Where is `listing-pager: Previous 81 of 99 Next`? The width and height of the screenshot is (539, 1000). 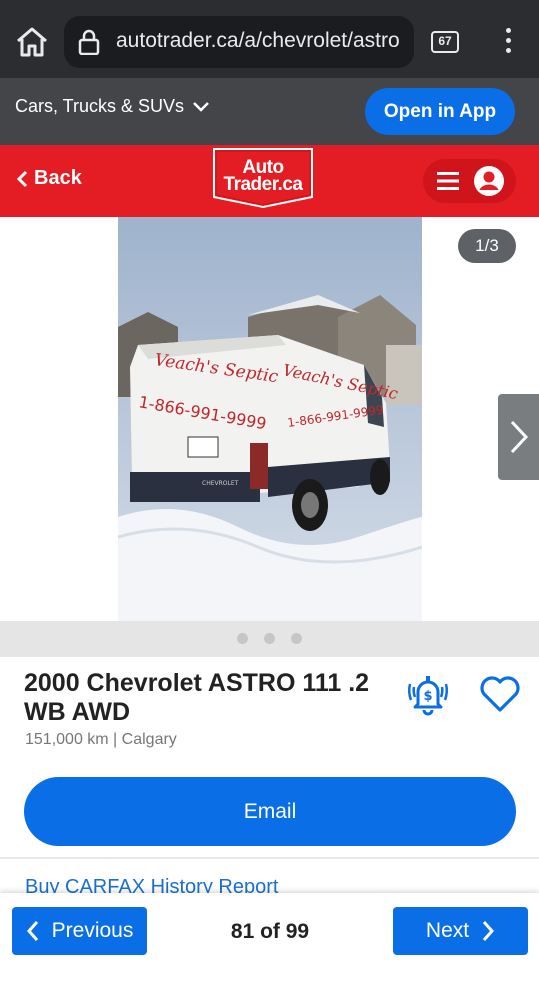 listing-pager: Previous 81 of 99 Next is located at coordinates (269, 946).